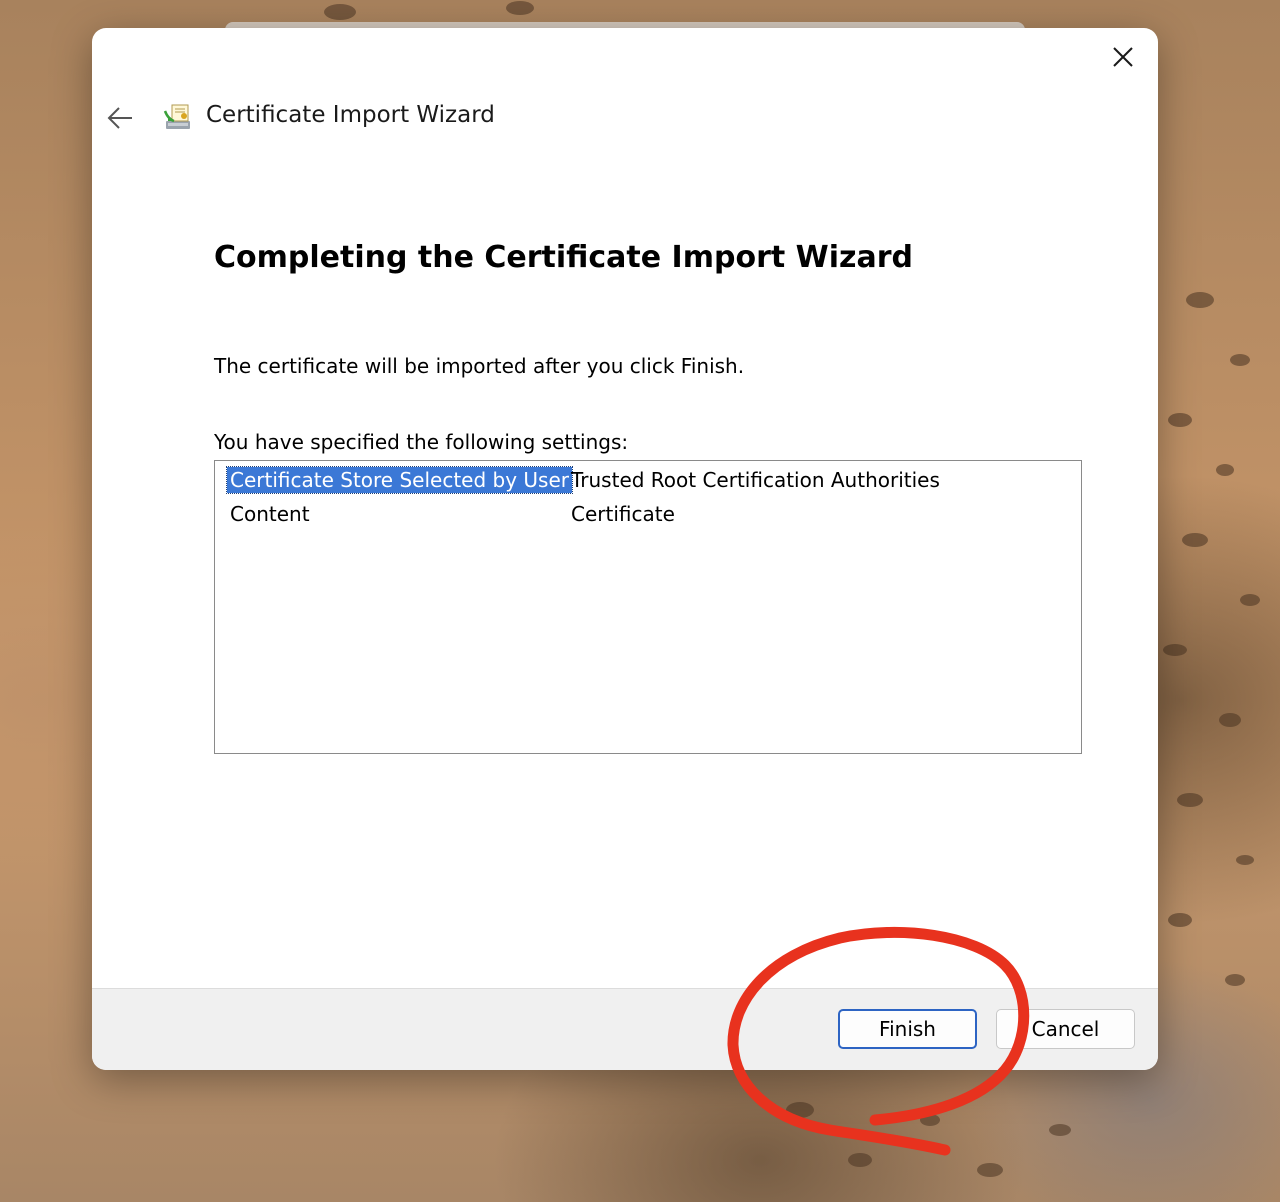 The width and height of the screenshot is (1280, 1202). I want to click on settings-row-key: Certificate Store Selected by User, so click(399, 480).